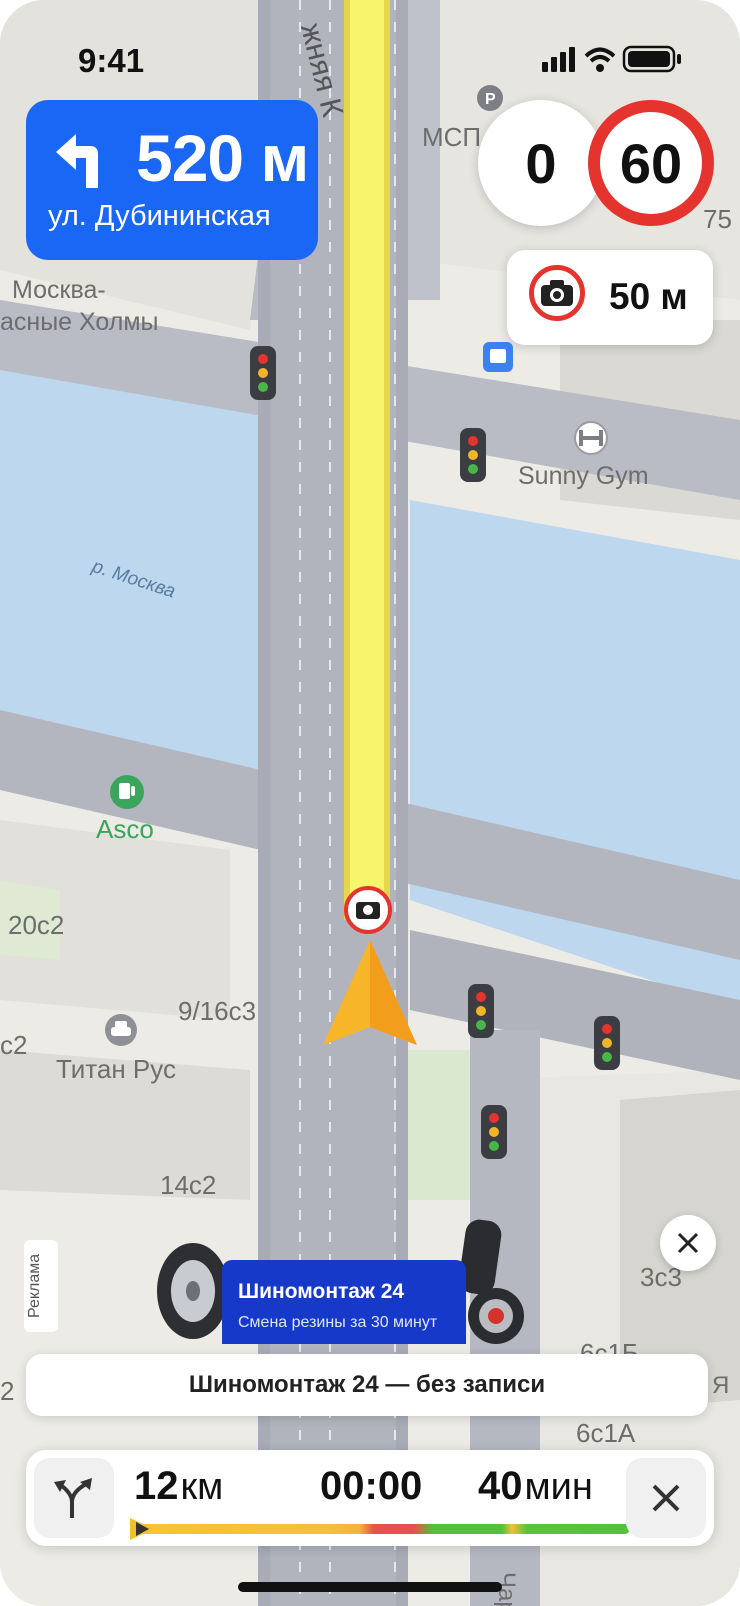 This screenshot has height=1606, width=740. Describe the element at coordinates (79, 322) in the screenshot. I see `map-label-district-2: асные Холмы` at that location.